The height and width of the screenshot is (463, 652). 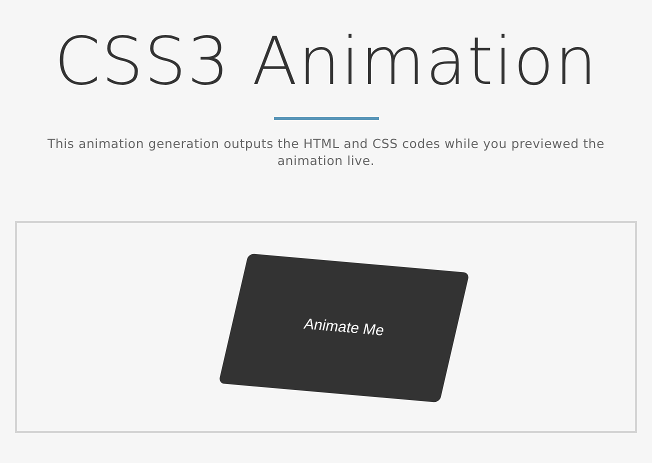 What do you see at coordinates (326, 152) in the screenshot?
I see `description: This animation generation outputs the HTML and CSS codes while you previewed the animation live.` at bounding box center [326, 152].